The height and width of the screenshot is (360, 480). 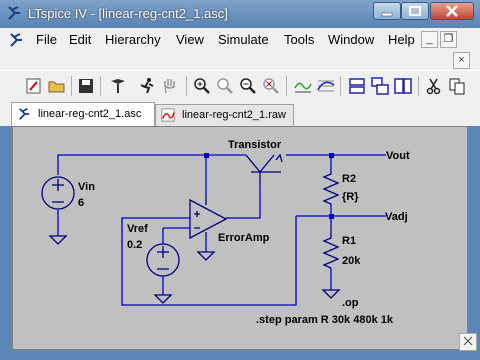 I want to click on title-bar: LTspice IV - [linear-reg-cnt2_1.asc], so click(x=240, y=14).